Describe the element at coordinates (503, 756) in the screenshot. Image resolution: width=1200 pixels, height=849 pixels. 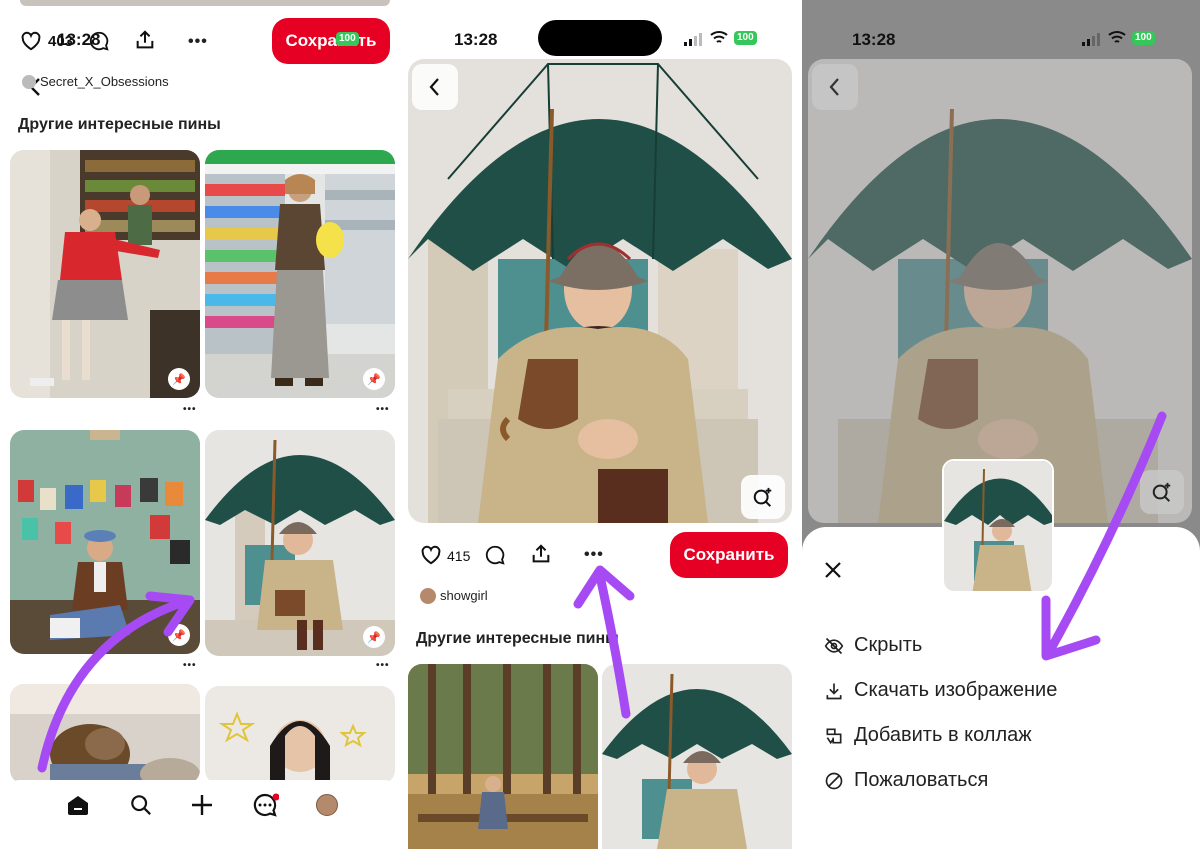
I see `pin-card-forest` at that location.